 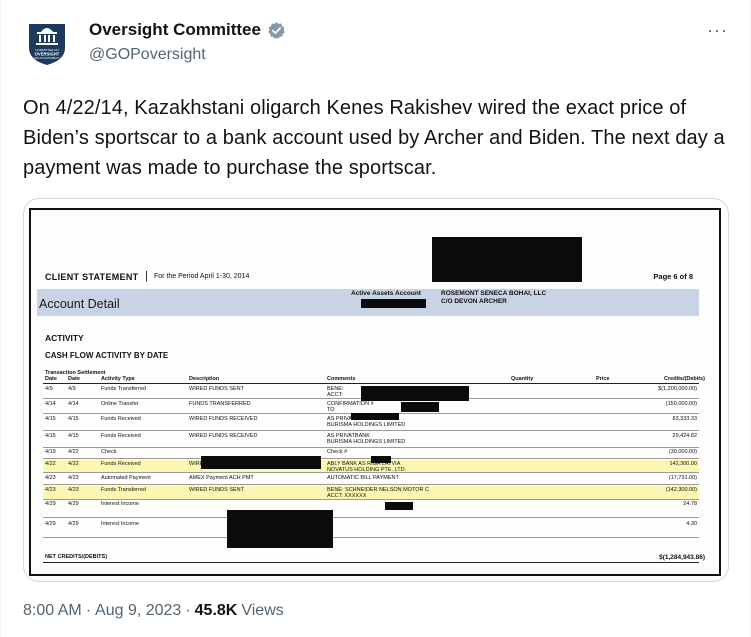 I want to click on net-credits-amount: $(1,284,943.86), so click(x=682, y=557).